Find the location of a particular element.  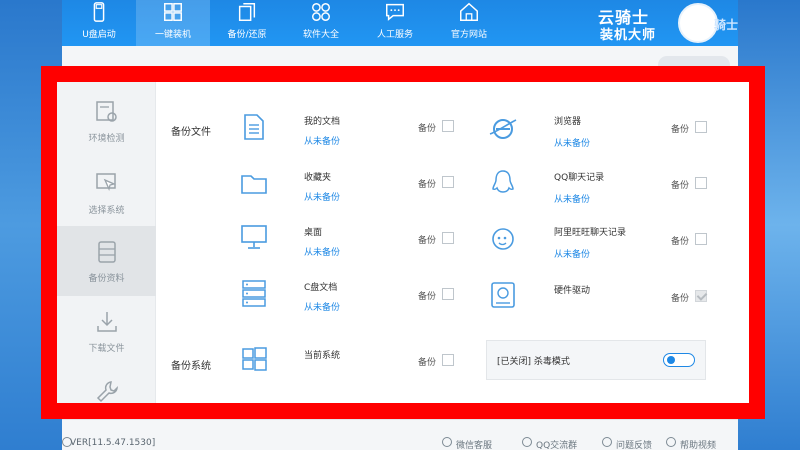

entry-title-browser: 浏览器 is located at coordinates (568, 122).